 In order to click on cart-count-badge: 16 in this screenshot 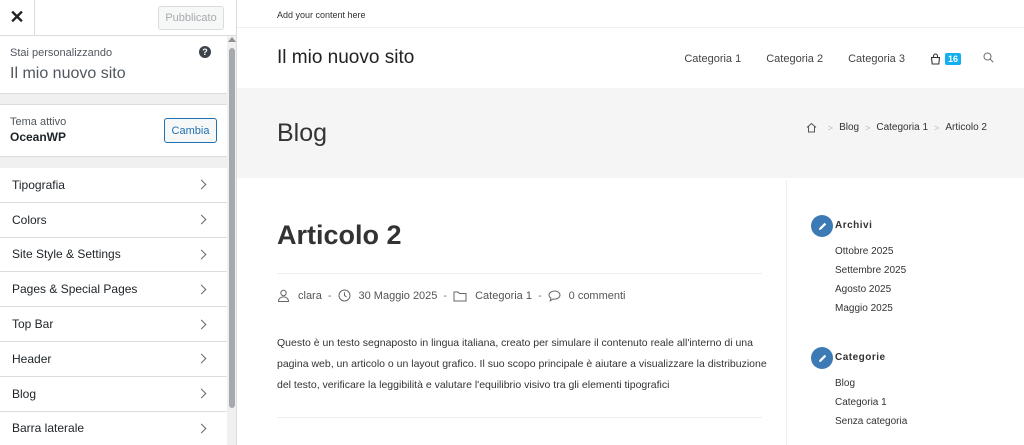, I will do `click(952, 59)`.